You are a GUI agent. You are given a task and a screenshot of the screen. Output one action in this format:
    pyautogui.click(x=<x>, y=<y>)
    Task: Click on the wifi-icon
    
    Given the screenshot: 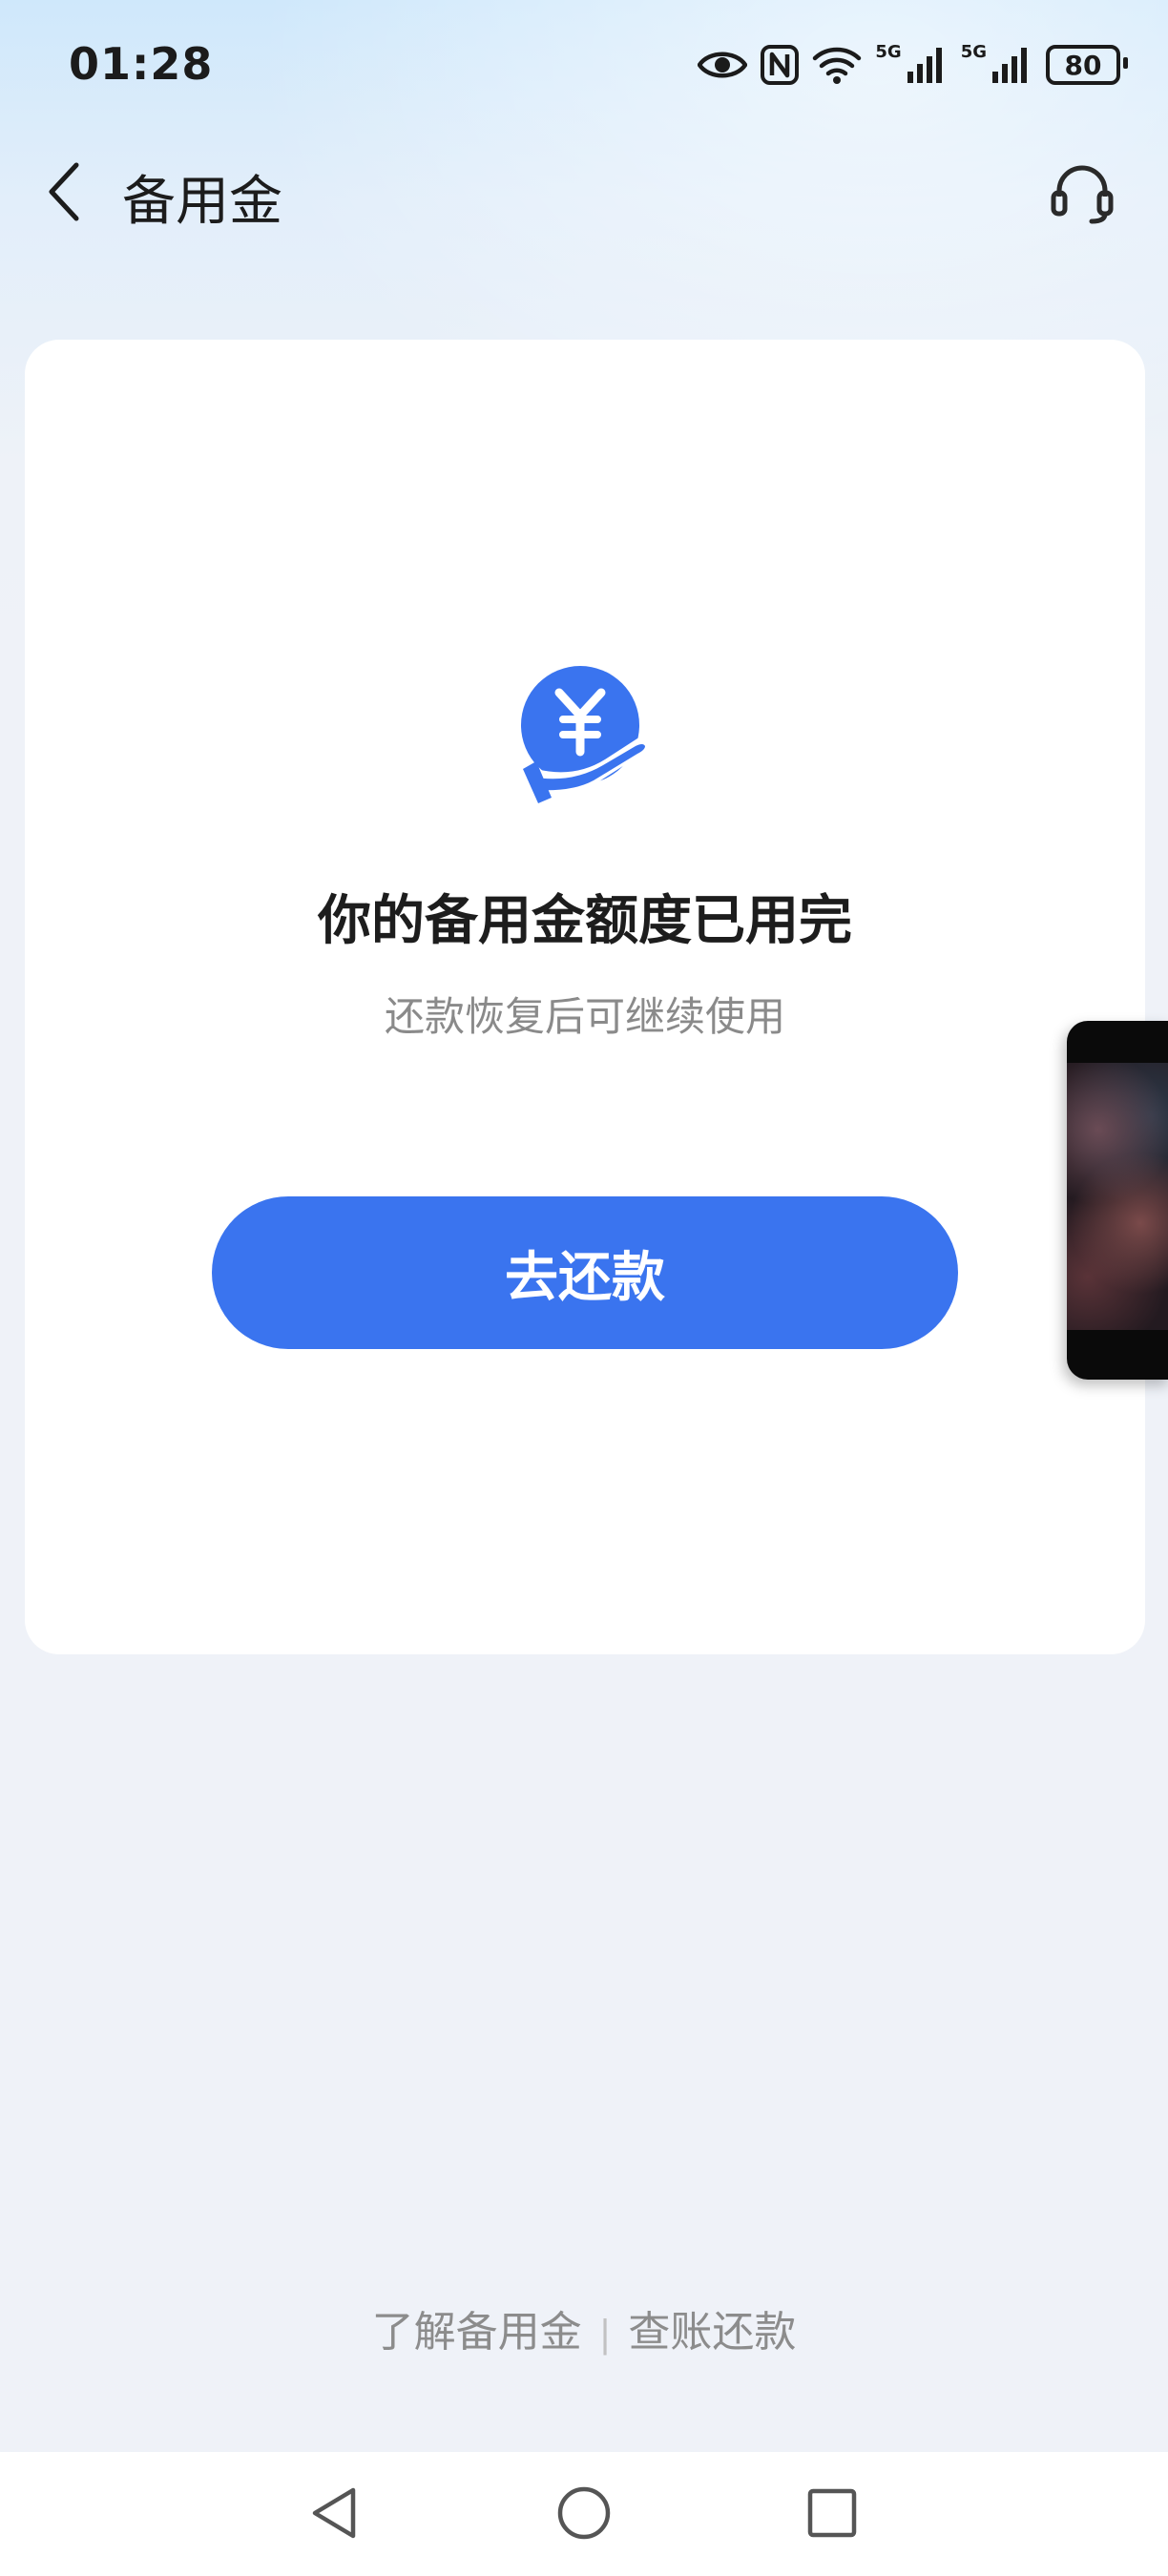 What is the action you would take?
    pyautogui.click(x=837, y=65)
    